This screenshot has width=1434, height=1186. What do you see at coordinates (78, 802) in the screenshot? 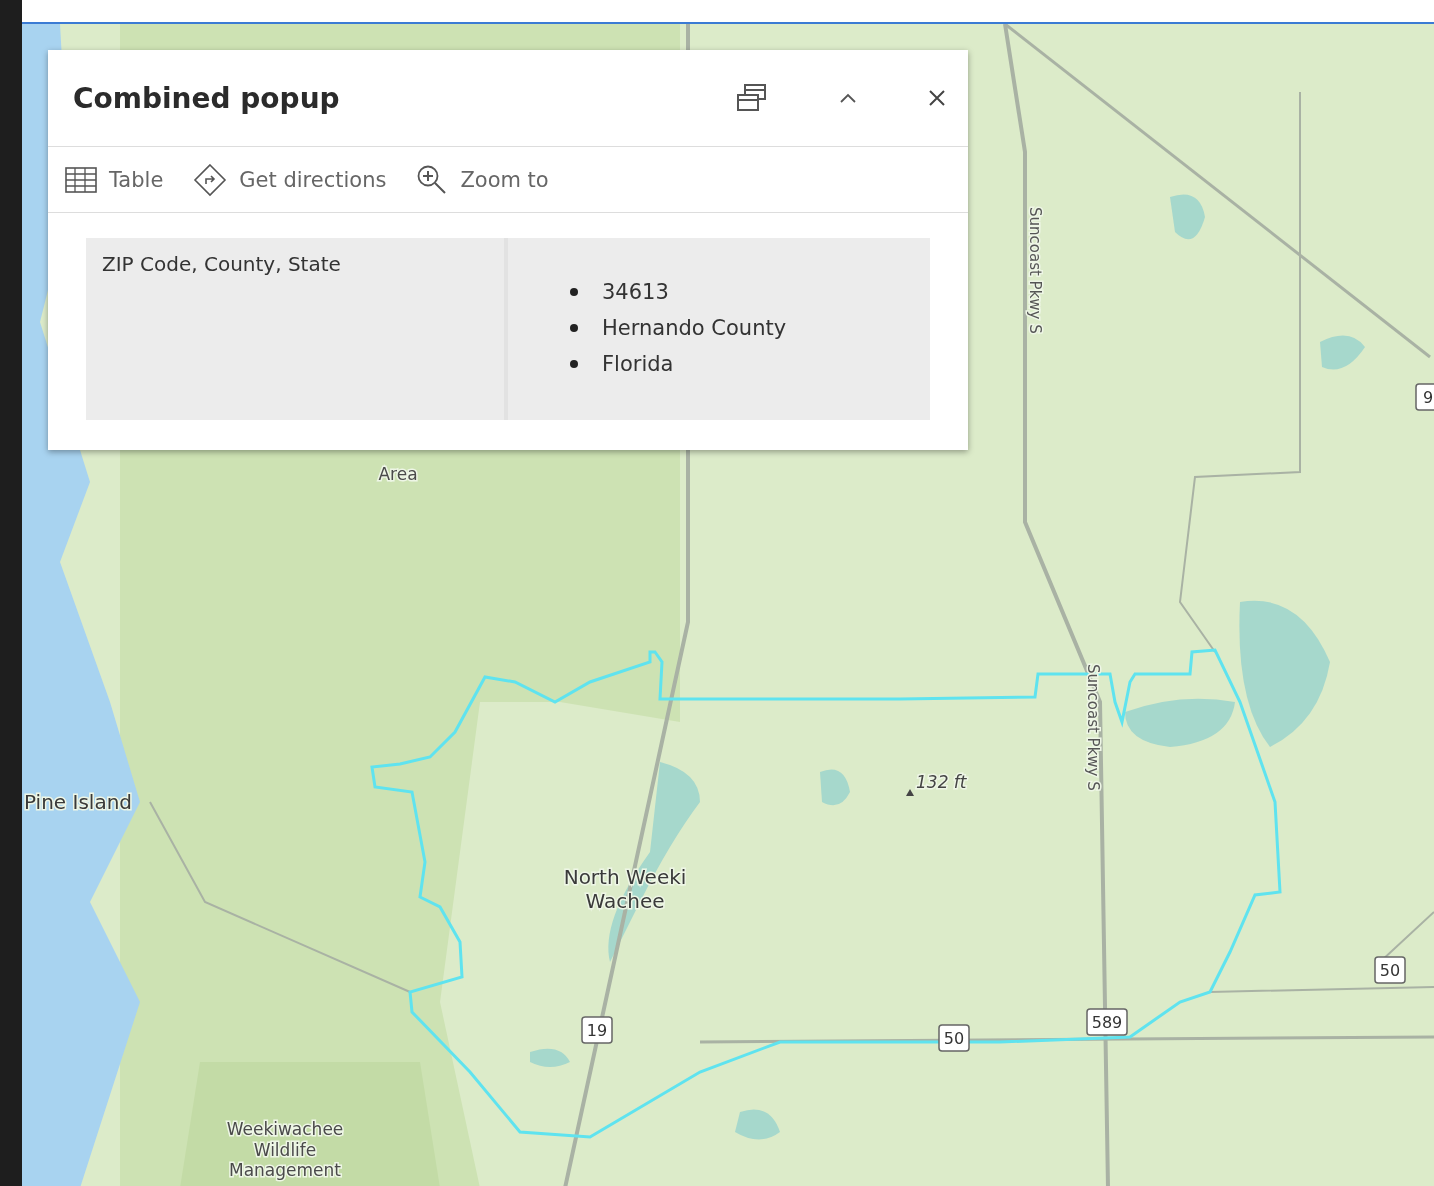
I see `place-label: Pine Island` at bounding box center [78, 802].